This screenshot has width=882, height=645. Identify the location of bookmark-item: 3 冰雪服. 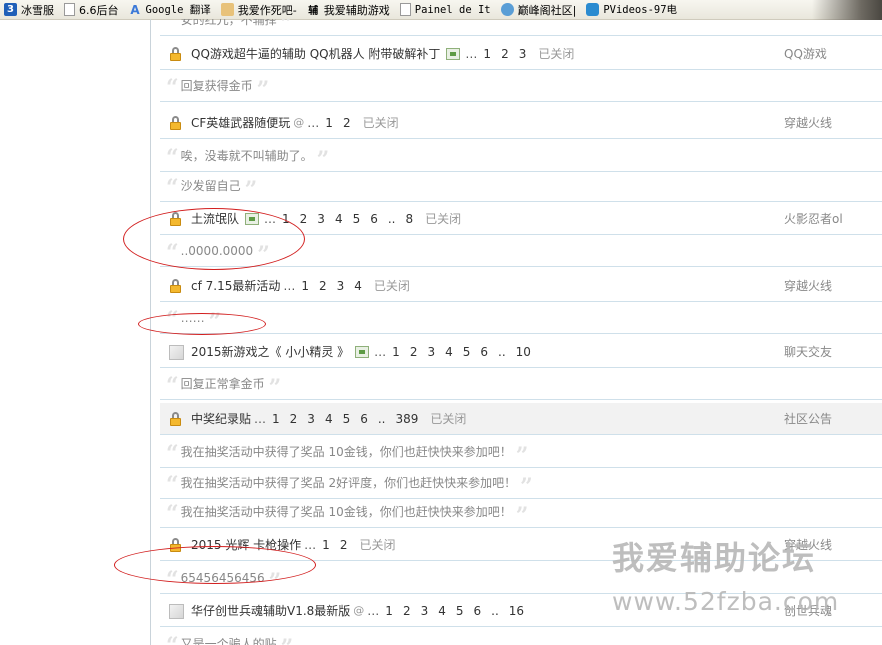
(30, 9).